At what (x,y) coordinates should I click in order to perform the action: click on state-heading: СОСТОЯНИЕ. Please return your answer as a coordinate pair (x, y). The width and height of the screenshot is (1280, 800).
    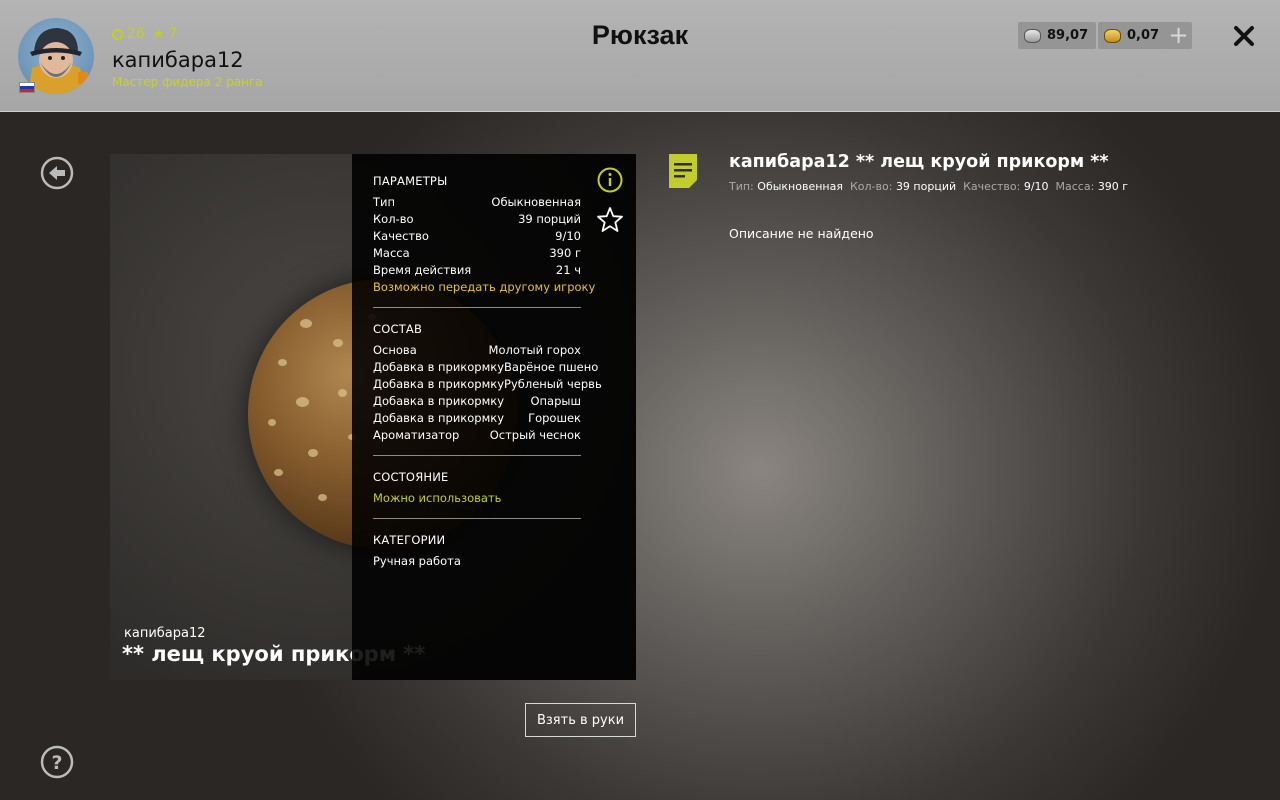
    Looking at the image, I should click on (411, 477).